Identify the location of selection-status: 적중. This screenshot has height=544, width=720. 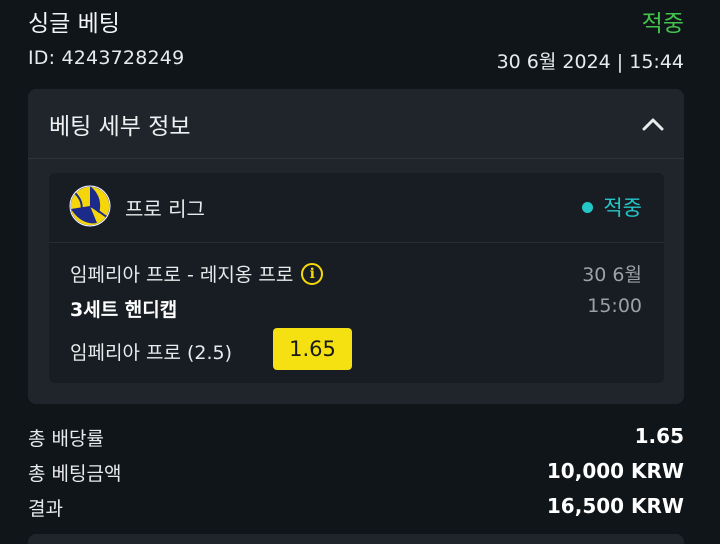
(612, 207).